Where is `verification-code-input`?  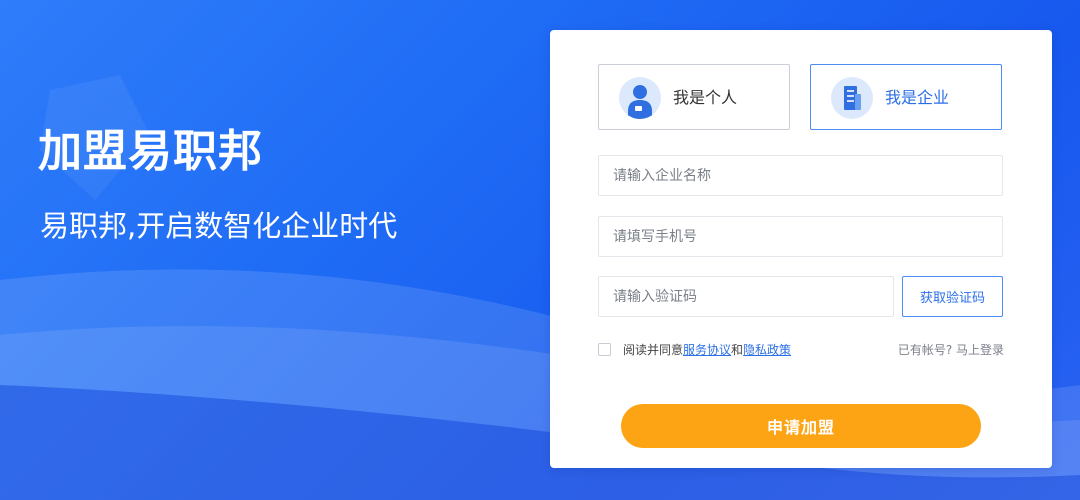 verification-code-input is located at coordinates (746, 296).